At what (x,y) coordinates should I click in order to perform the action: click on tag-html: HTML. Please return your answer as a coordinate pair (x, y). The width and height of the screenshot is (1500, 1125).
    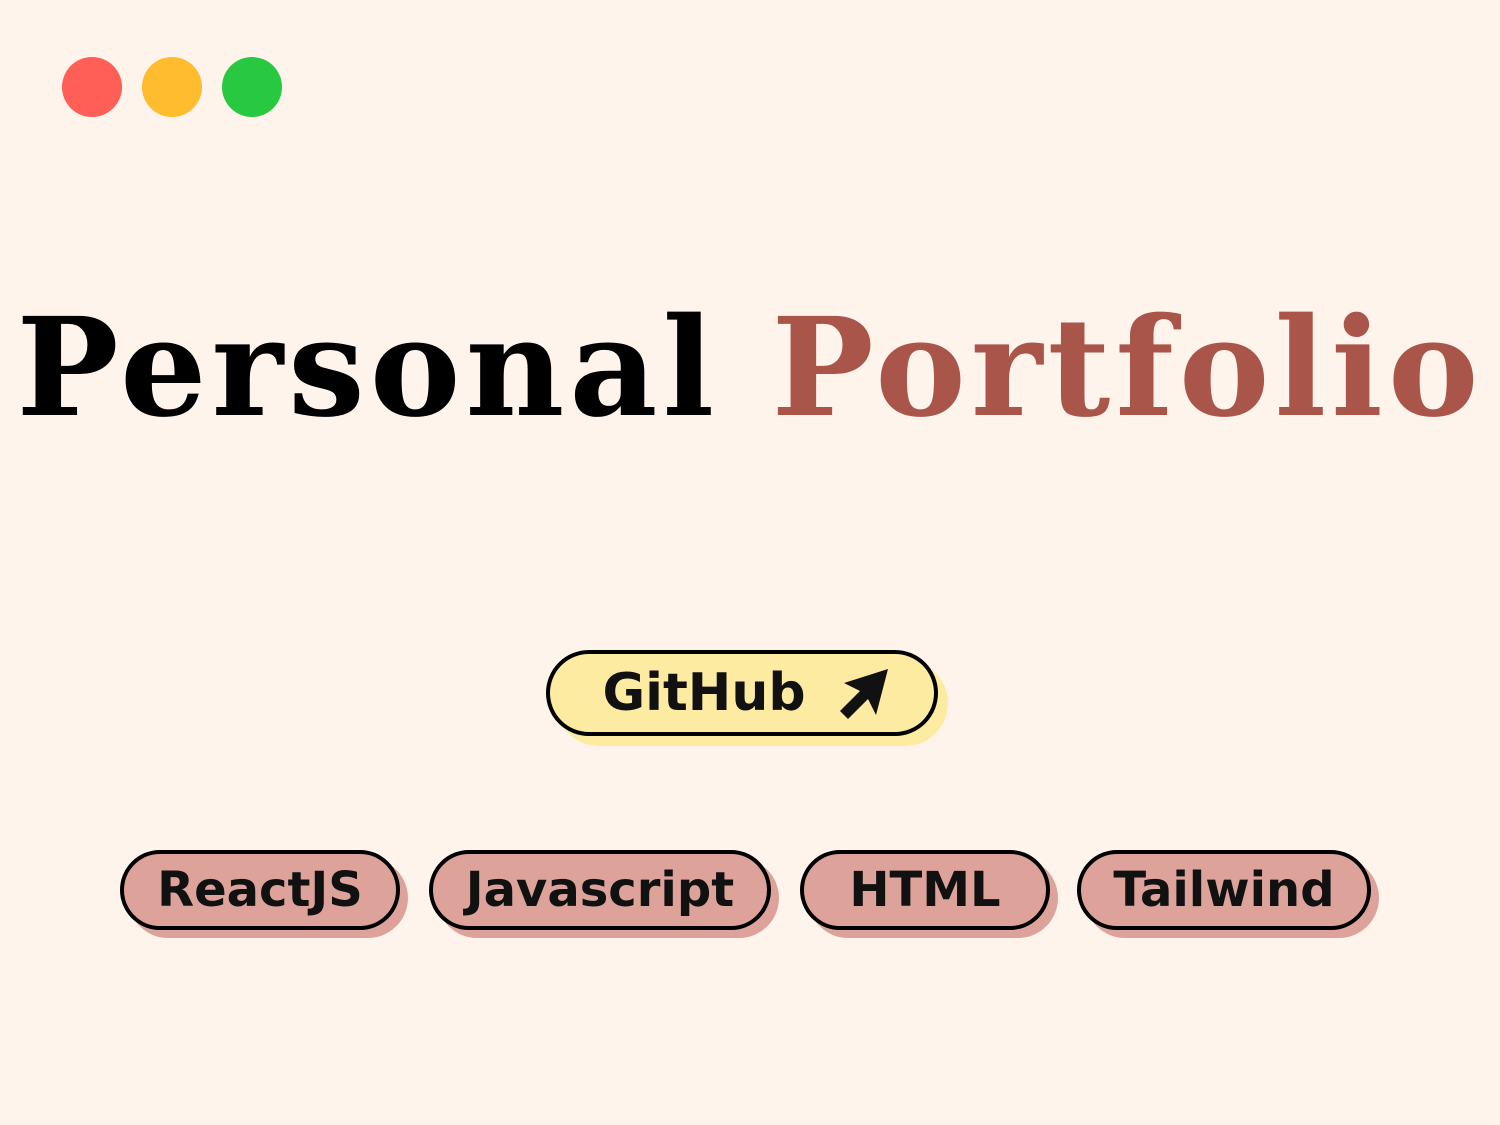
    Looking at the image, I should click on (925, 890).